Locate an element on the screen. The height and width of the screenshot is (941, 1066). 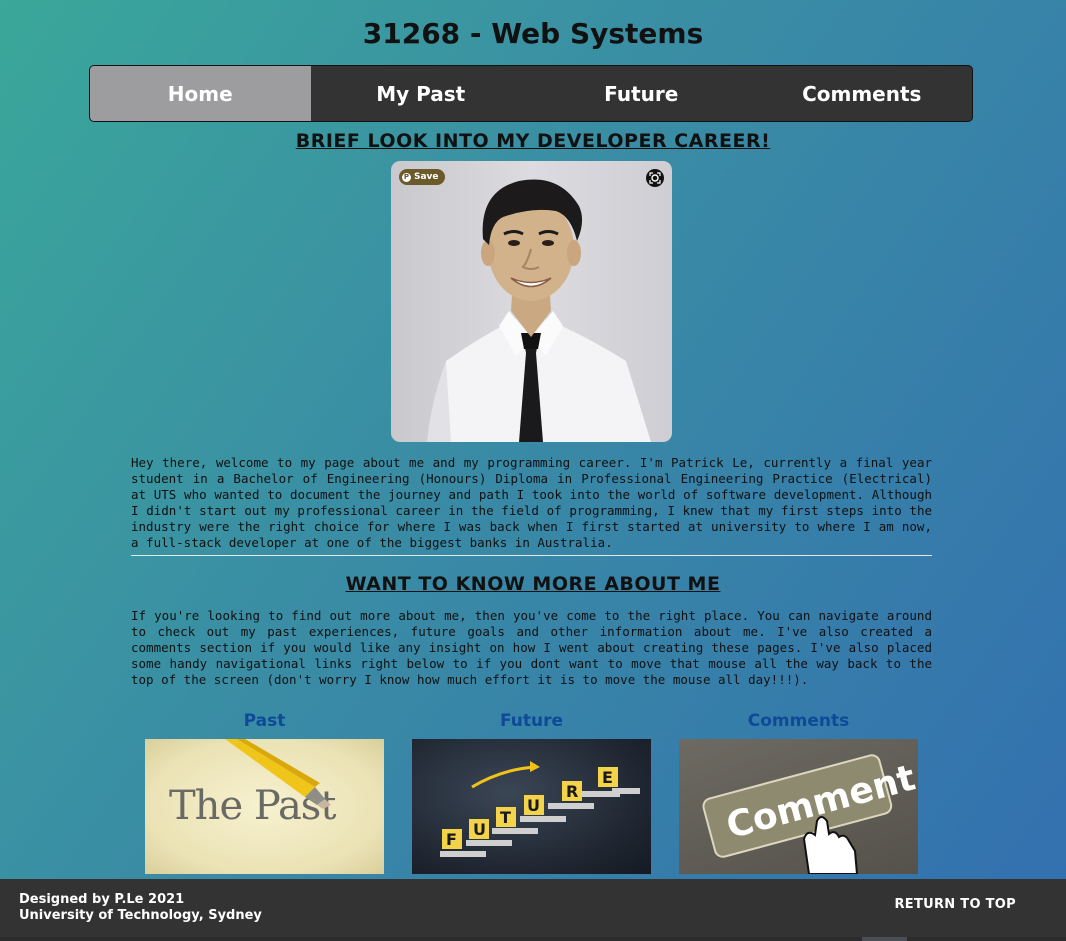
past-card-image: The Past is located at coordinates (264, 806).